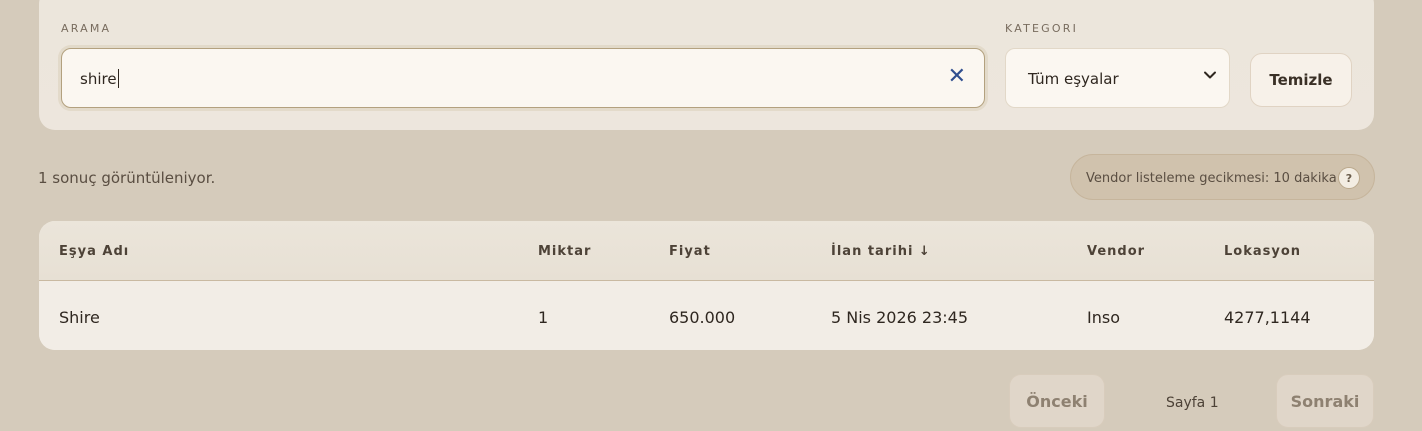 Image resolution: width=1422 pixels, height=431 pixels. What do you see at coordinates (543, 317) in the screenshot?
I see `cell-quantity: 1` at bounding box center [543, 317].